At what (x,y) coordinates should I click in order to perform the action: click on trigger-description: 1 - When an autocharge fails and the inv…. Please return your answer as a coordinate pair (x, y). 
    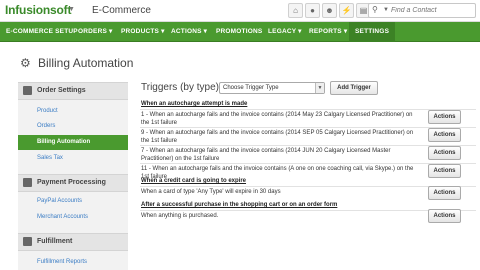
    Looking at the image, I should click on (277, 119).